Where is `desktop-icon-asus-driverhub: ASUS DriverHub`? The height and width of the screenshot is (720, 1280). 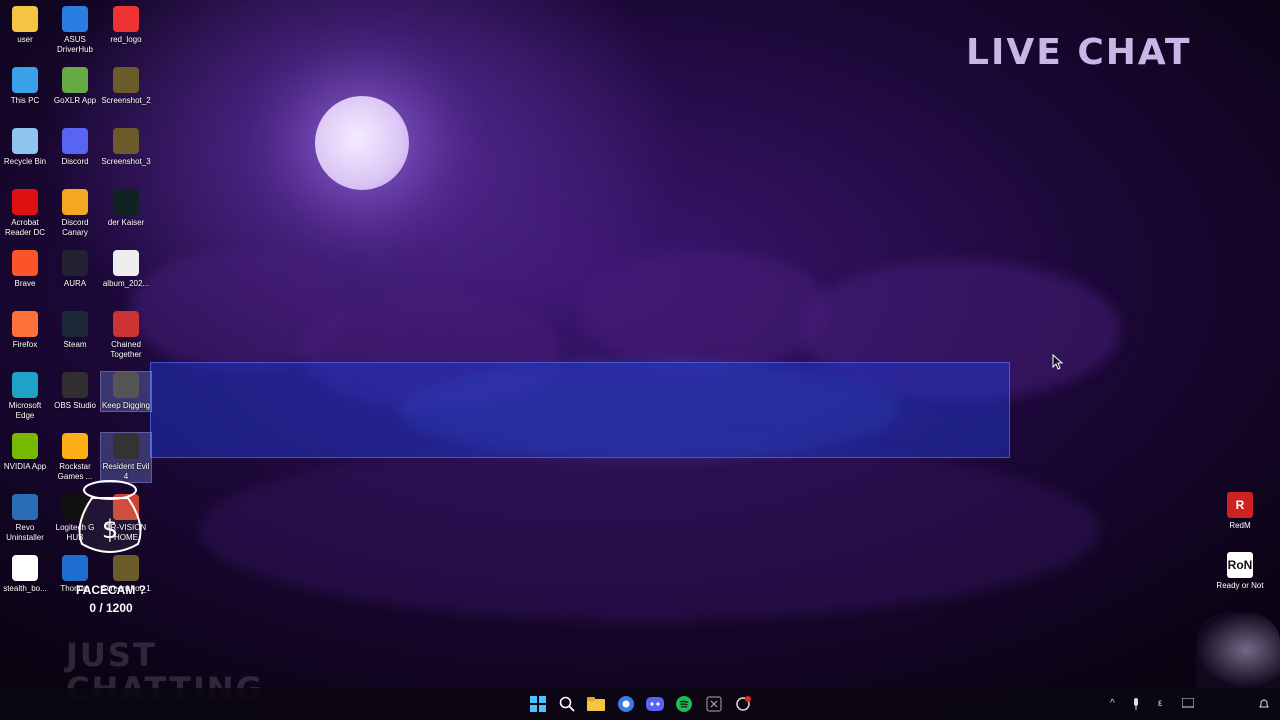 desktop-icon-asus-driverhub: ASUS DriverHub is located at coordinates (75, 30).